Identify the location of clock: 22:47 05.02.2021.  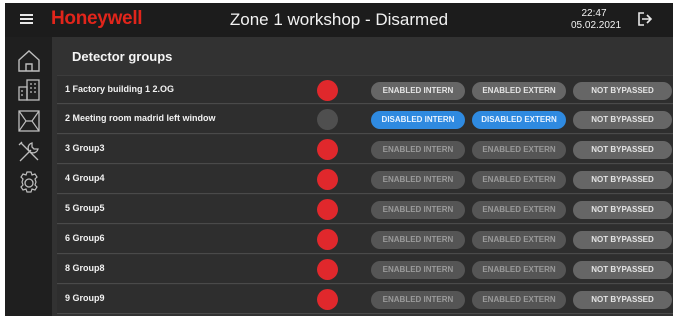
(596, 20).